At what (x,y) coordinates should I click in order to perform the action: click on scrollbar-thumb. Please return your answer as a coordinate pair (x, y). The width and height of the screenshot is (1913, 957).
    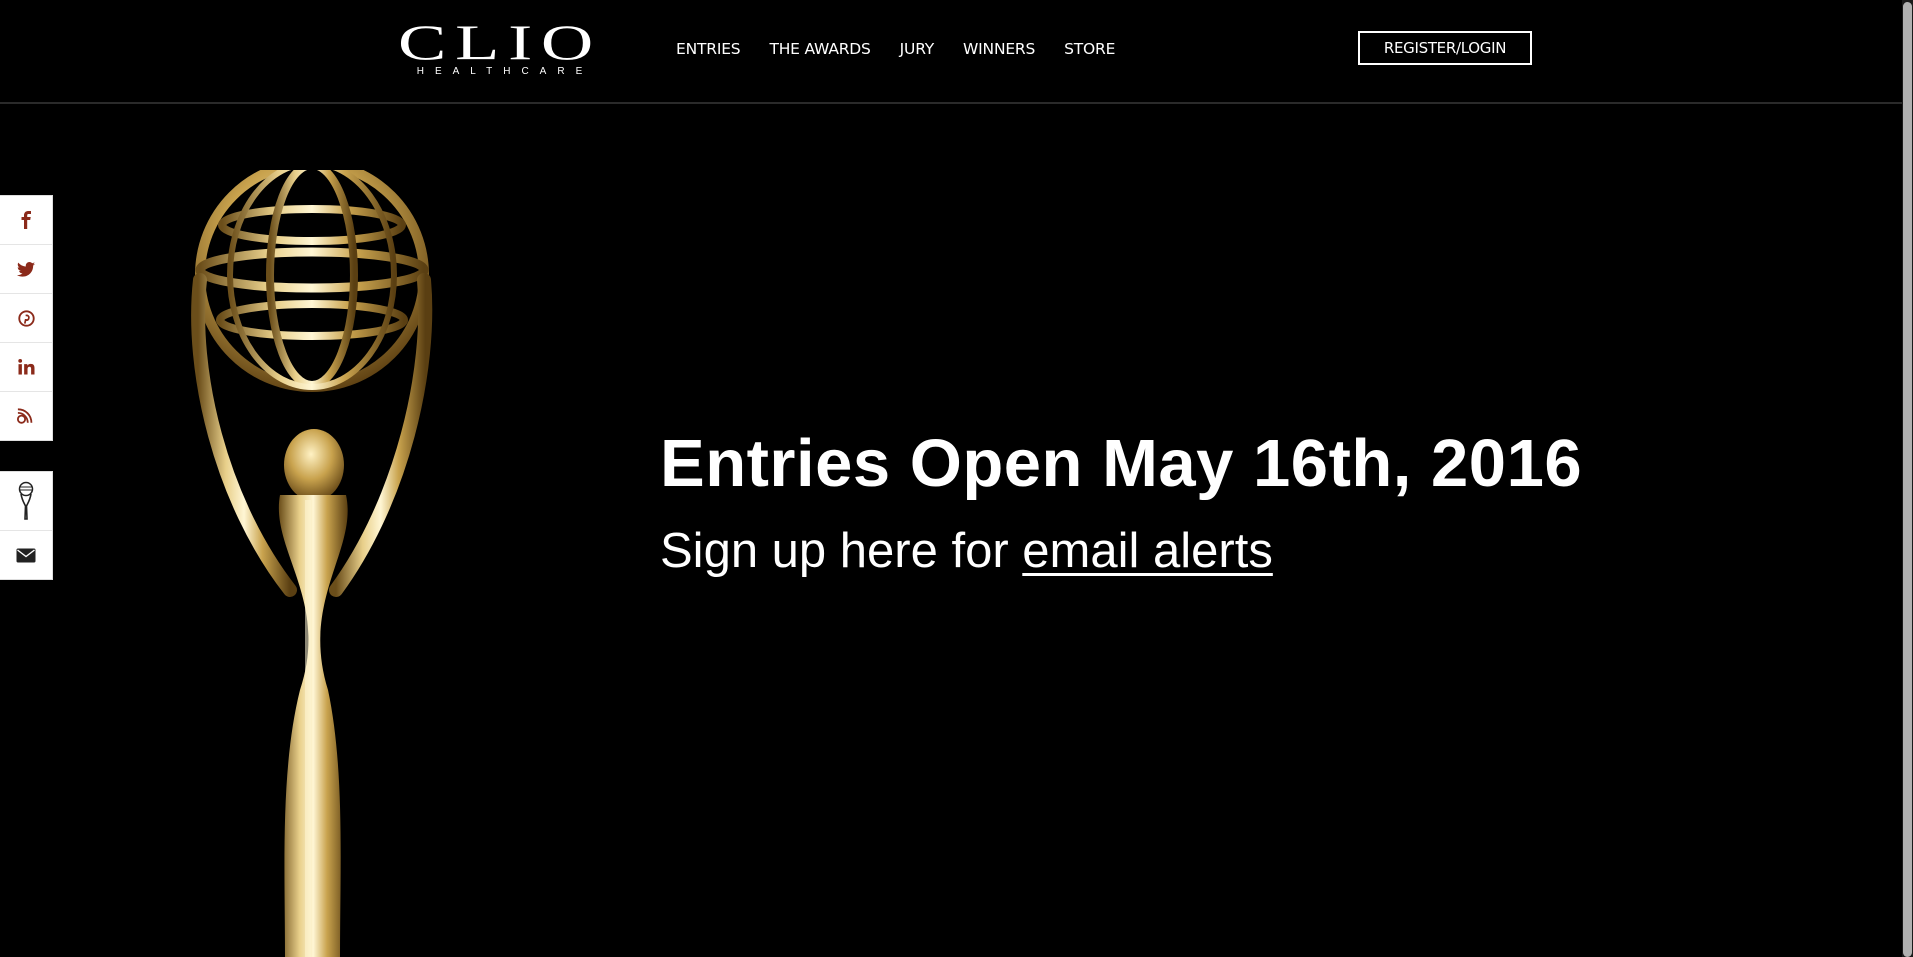
    Looking at the image, I should click on (1907, 479).